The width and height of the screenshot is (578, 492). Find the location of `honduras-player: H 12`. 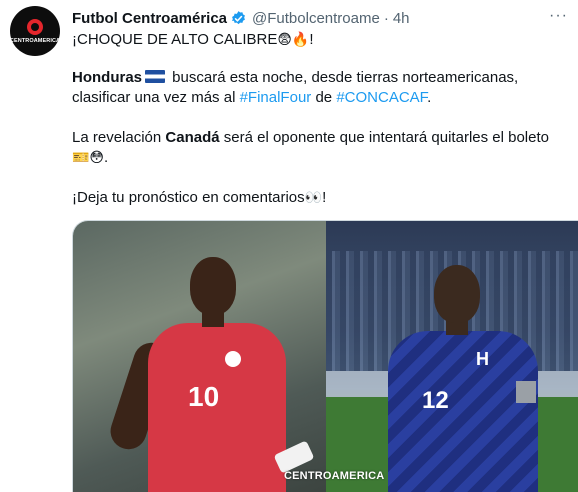

honduras-player: H 12 is located at coordinates (463, 376).